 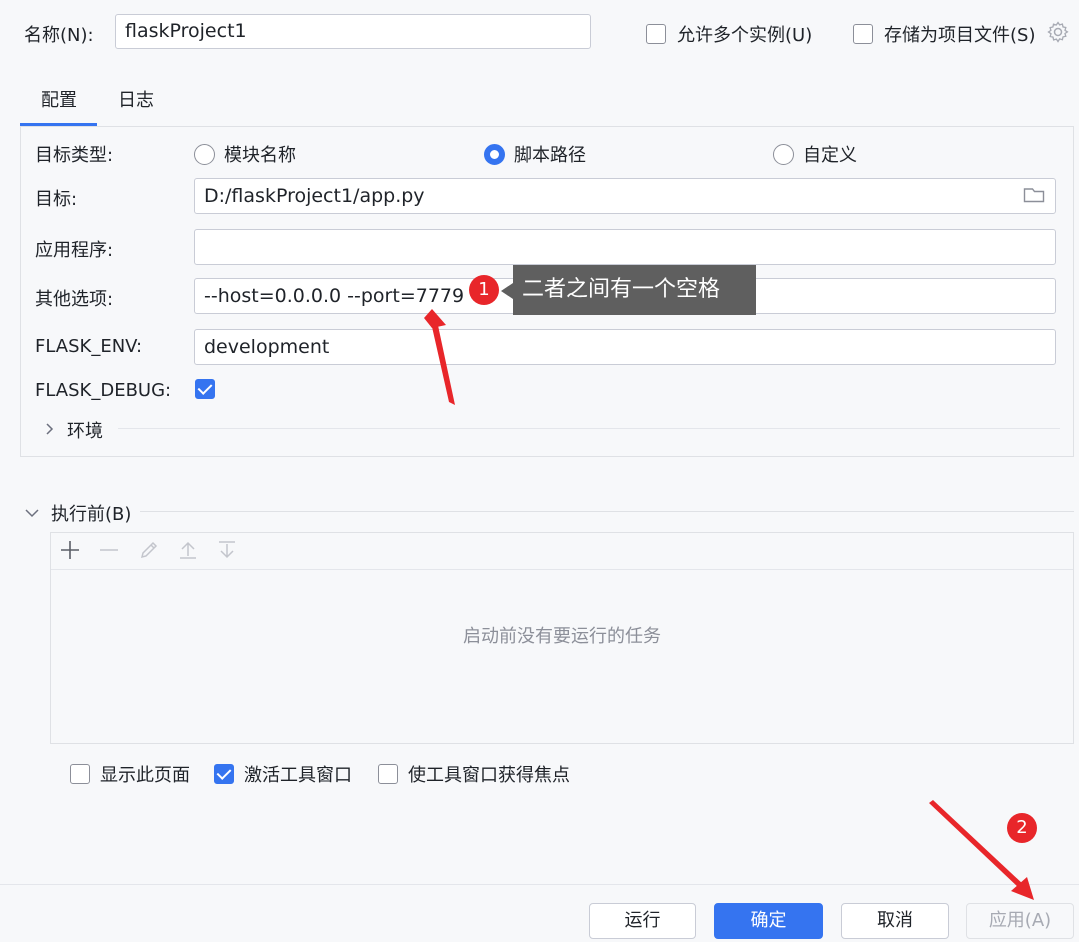 What do you see at coordinates (642, 921) in the screenshot?
I see `run-button: 运行` at bounding box center [642, 921].